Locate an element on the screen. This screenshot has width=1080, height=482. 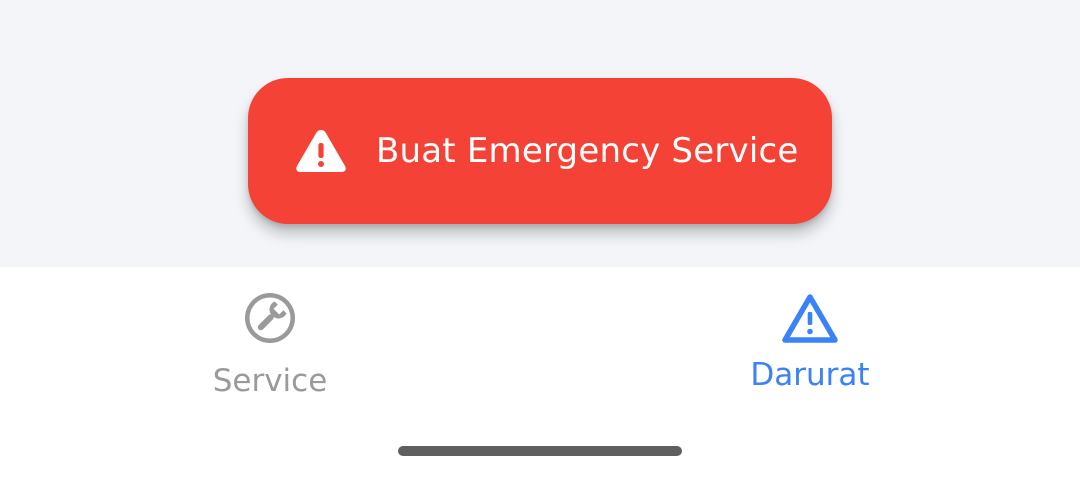
warning-triangle-outline-icon is located at coordinates (810, 318).